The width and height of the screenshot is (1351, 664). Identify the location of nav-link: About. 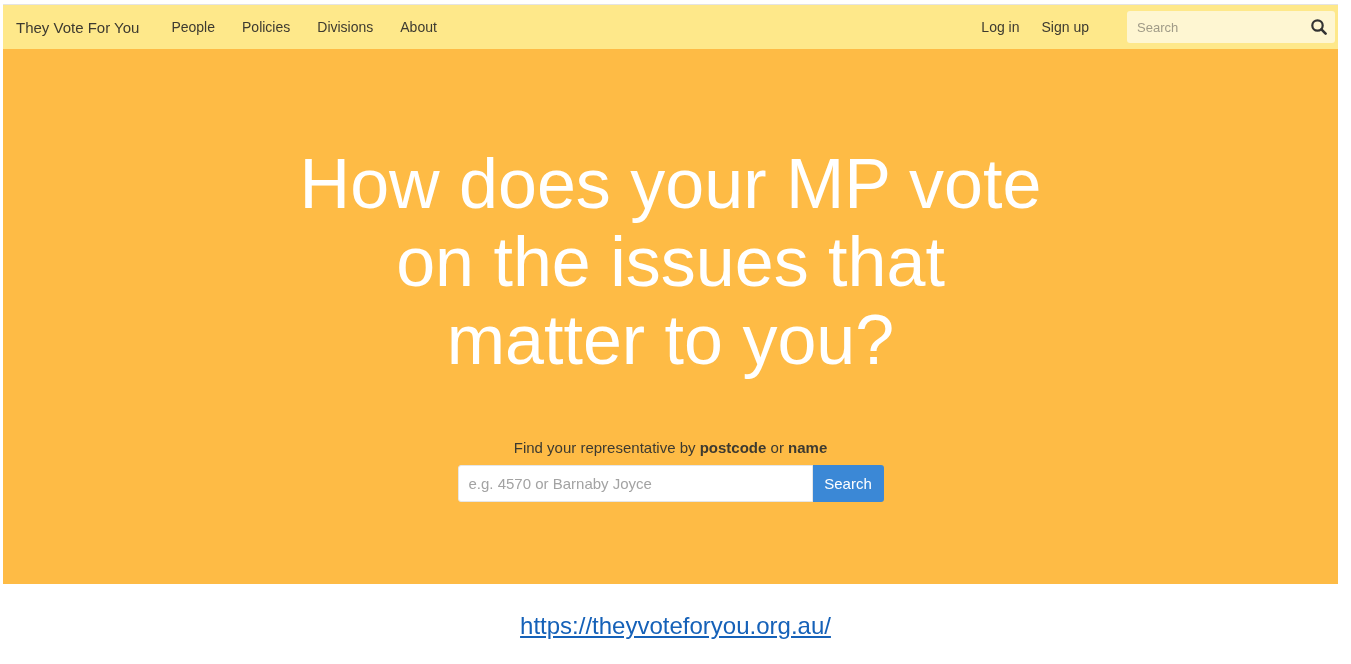
(418, 27).